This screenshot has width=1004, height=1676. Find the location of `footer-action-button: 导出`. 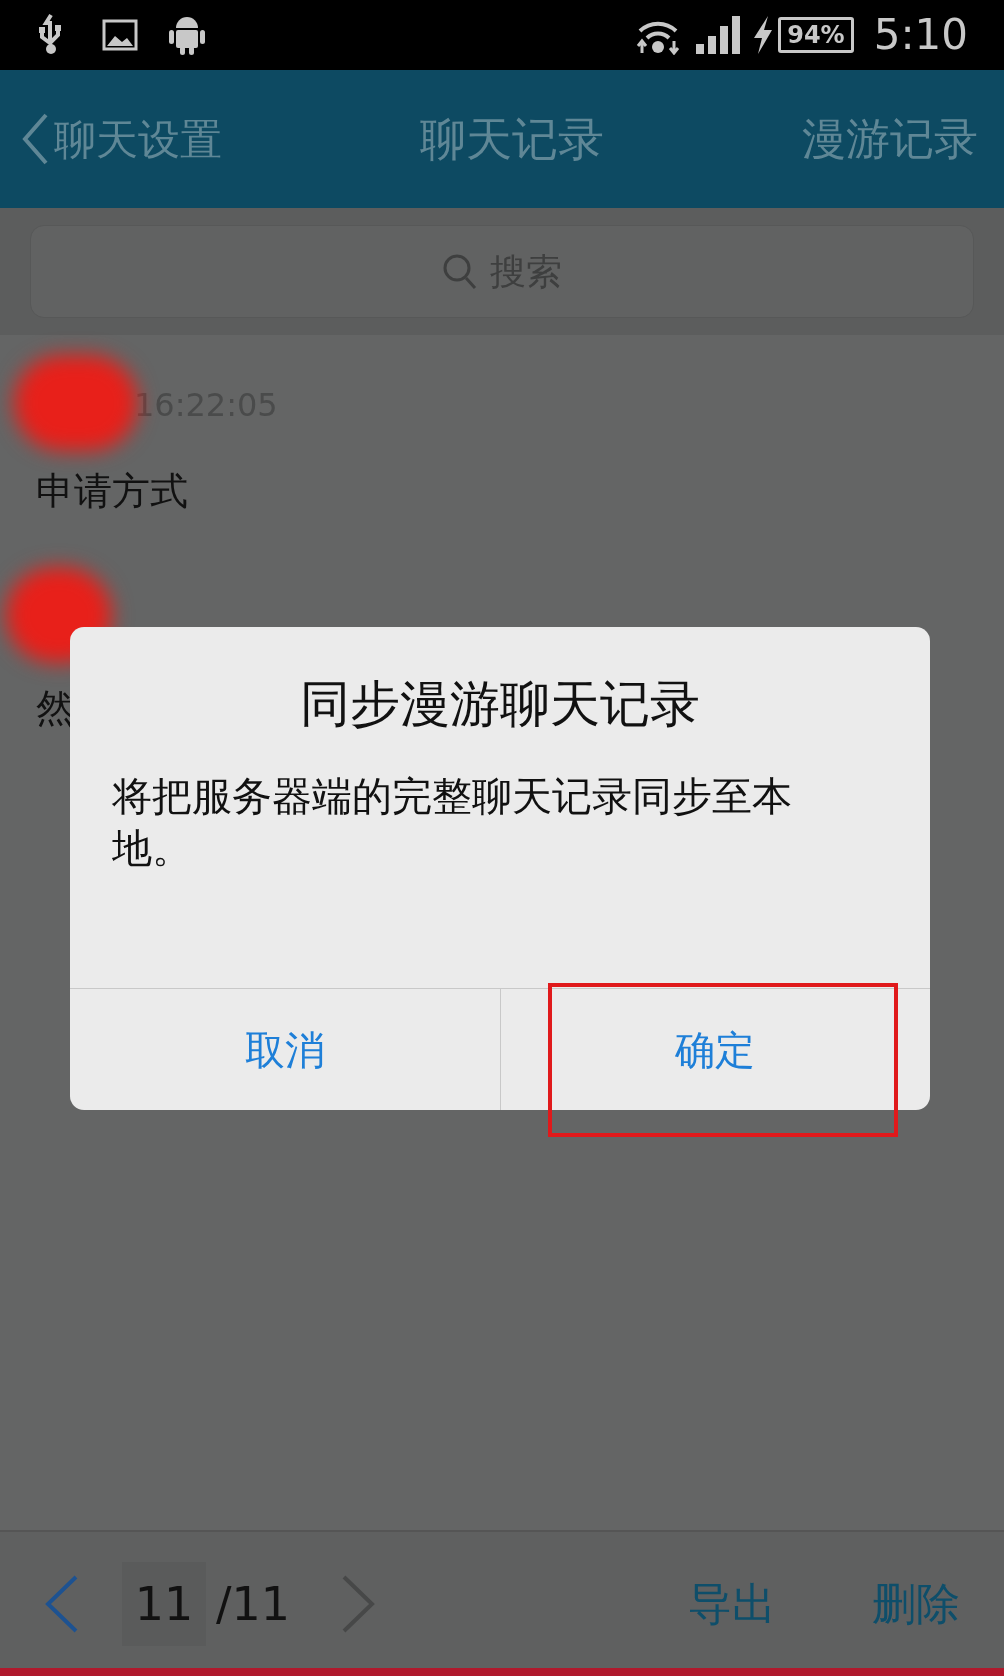

footer-action-button: 导出 is located at coordinates (732, 1604).